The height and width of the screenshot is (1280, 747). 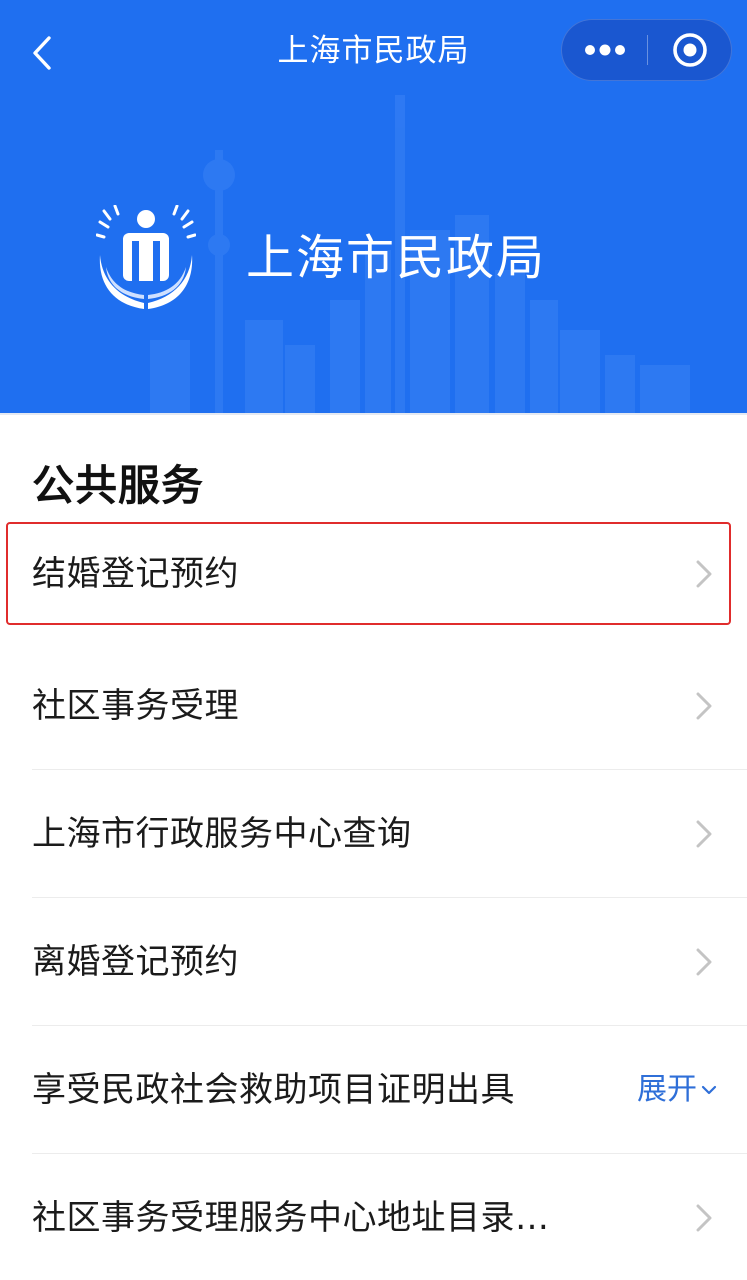 I want to click on service-item-marriage-appointment: 结婚登记预约, so click(x=373, y=574).